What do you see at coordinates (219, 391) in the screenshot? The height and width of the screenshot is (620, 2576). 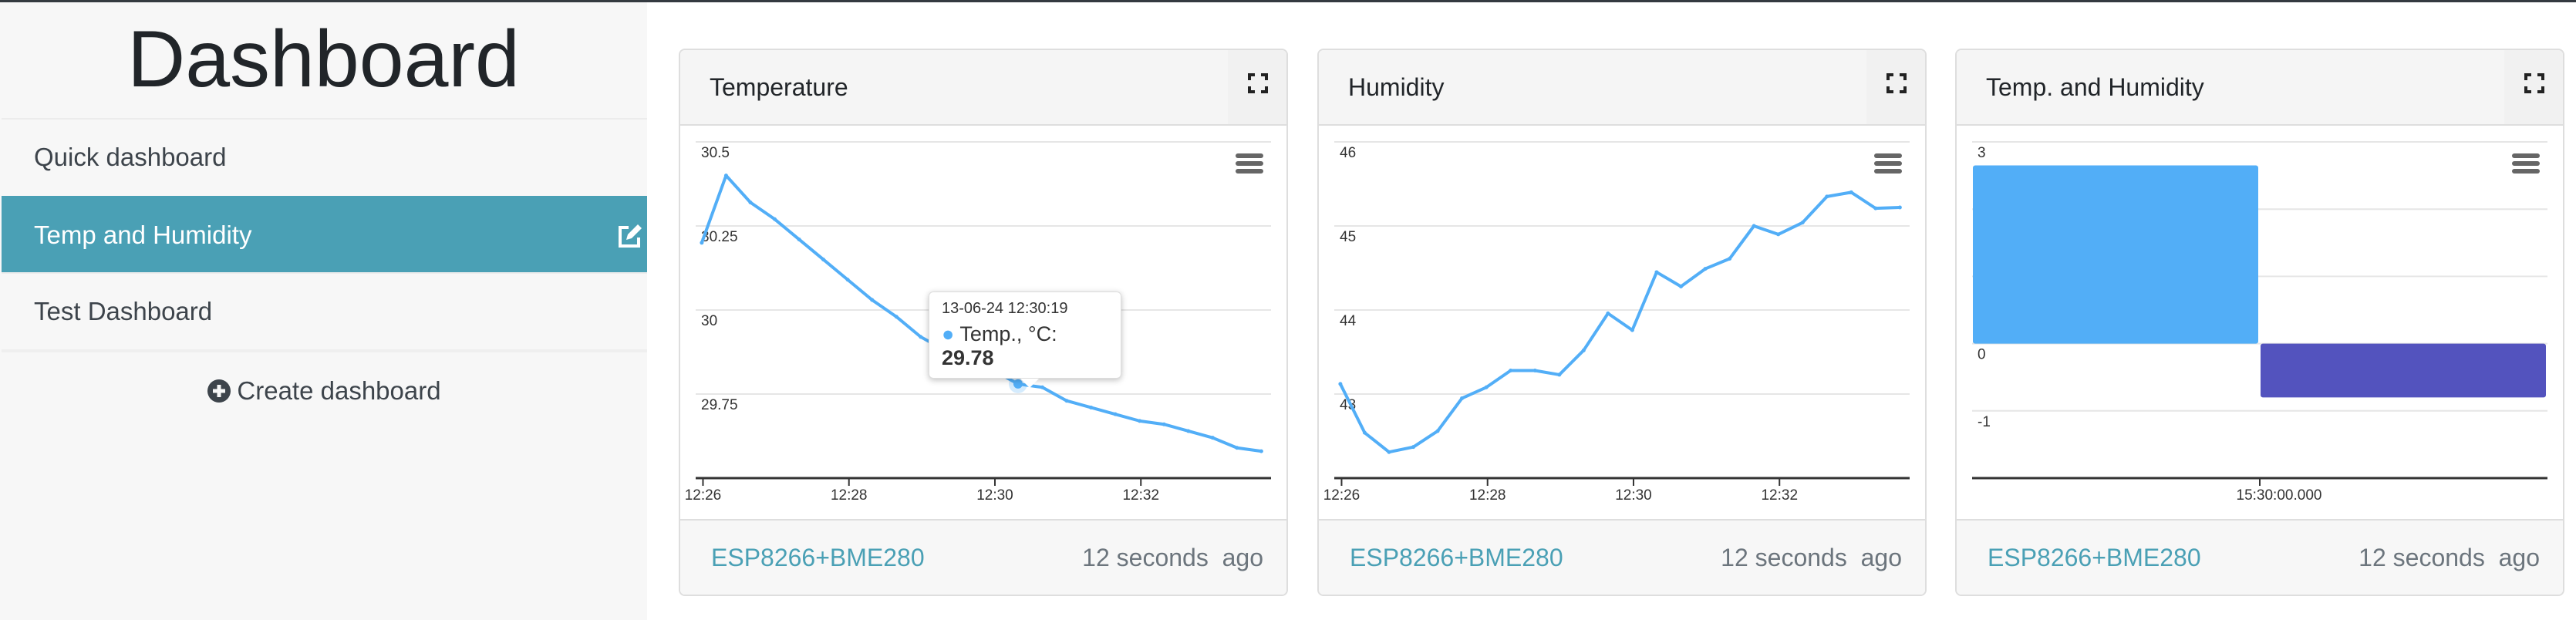 I see `plus-circle-icon` at bounding box center [219, 391].